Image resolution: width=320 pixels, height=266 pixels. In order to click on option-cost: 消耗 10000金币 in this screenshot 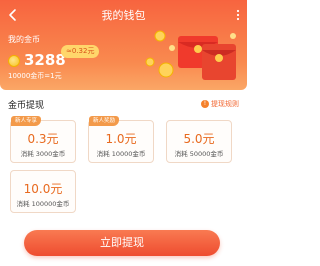, I will do `click(121, 154)`.